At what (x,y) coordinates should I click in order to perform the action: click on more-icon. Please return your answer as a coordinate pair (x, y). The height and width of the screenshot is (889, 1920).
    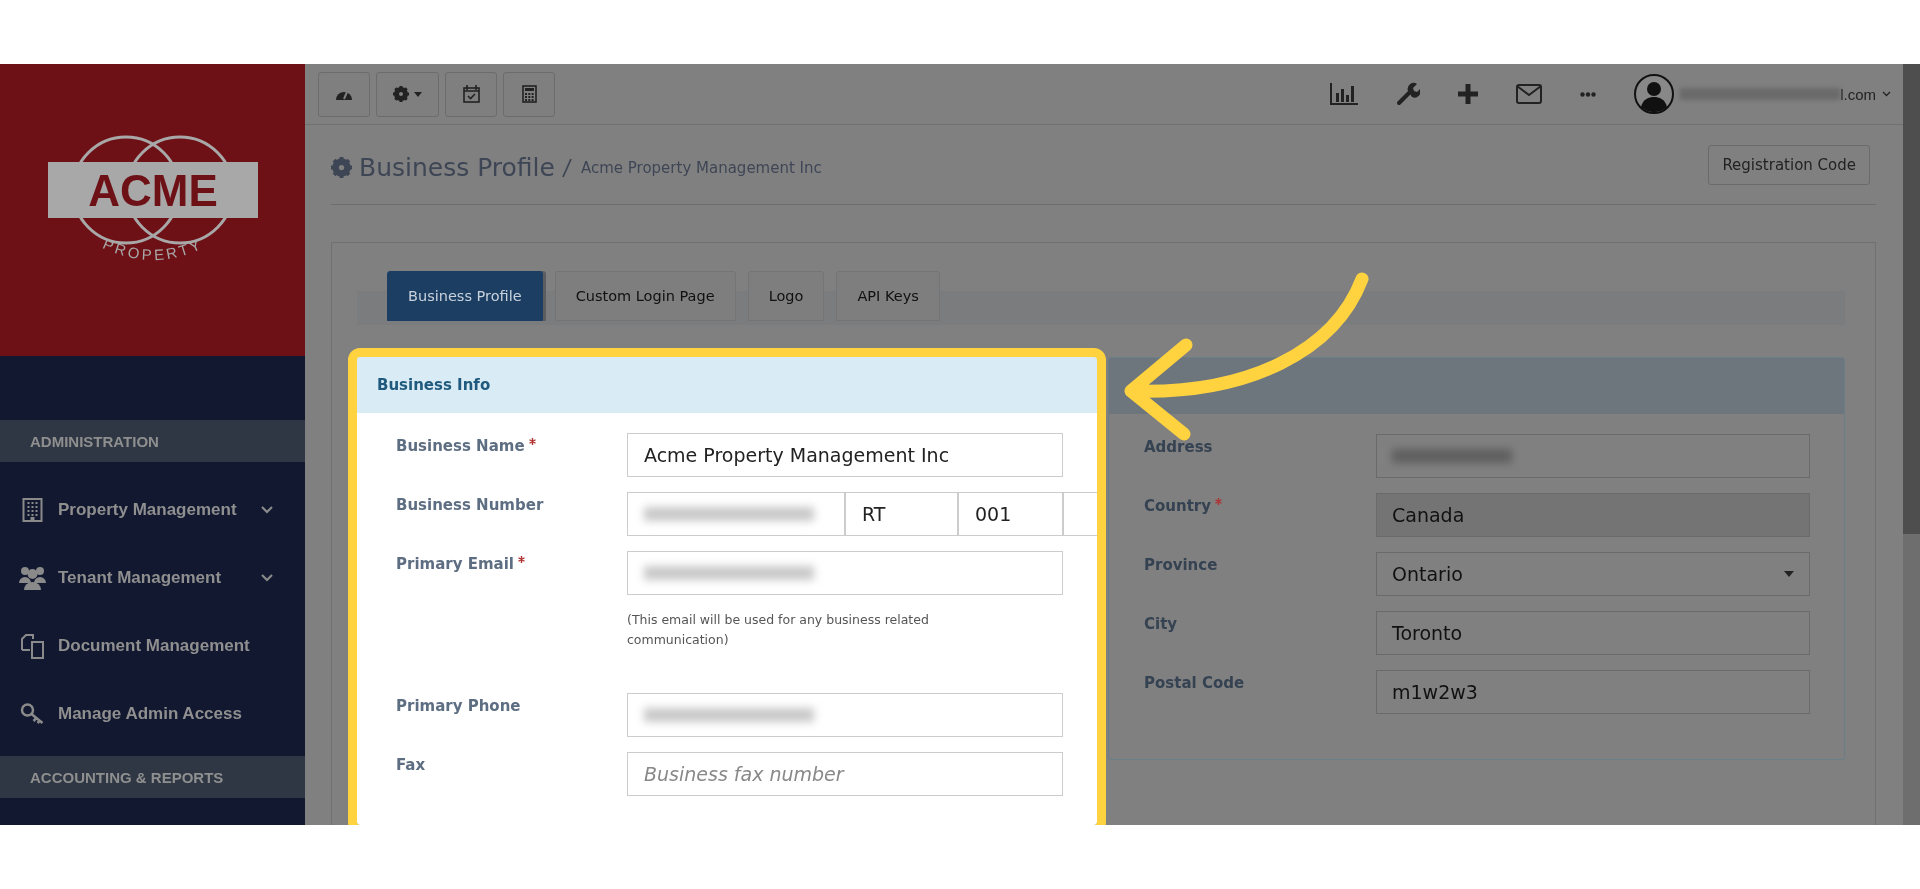
    Looking at the image, I should click on (1588, 94).